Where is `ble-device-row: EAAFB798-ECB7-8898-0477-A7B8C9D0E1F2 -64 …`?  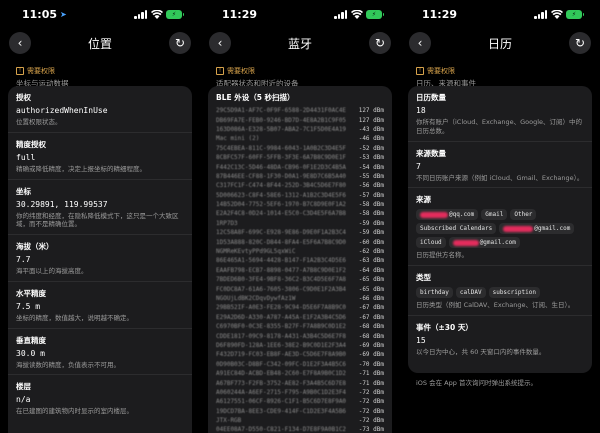
ble-device-row: EAAFB798-ECB7-8898-0477-A7B8C9D0E1F2 -64 … is located at coordinates (300, 270).